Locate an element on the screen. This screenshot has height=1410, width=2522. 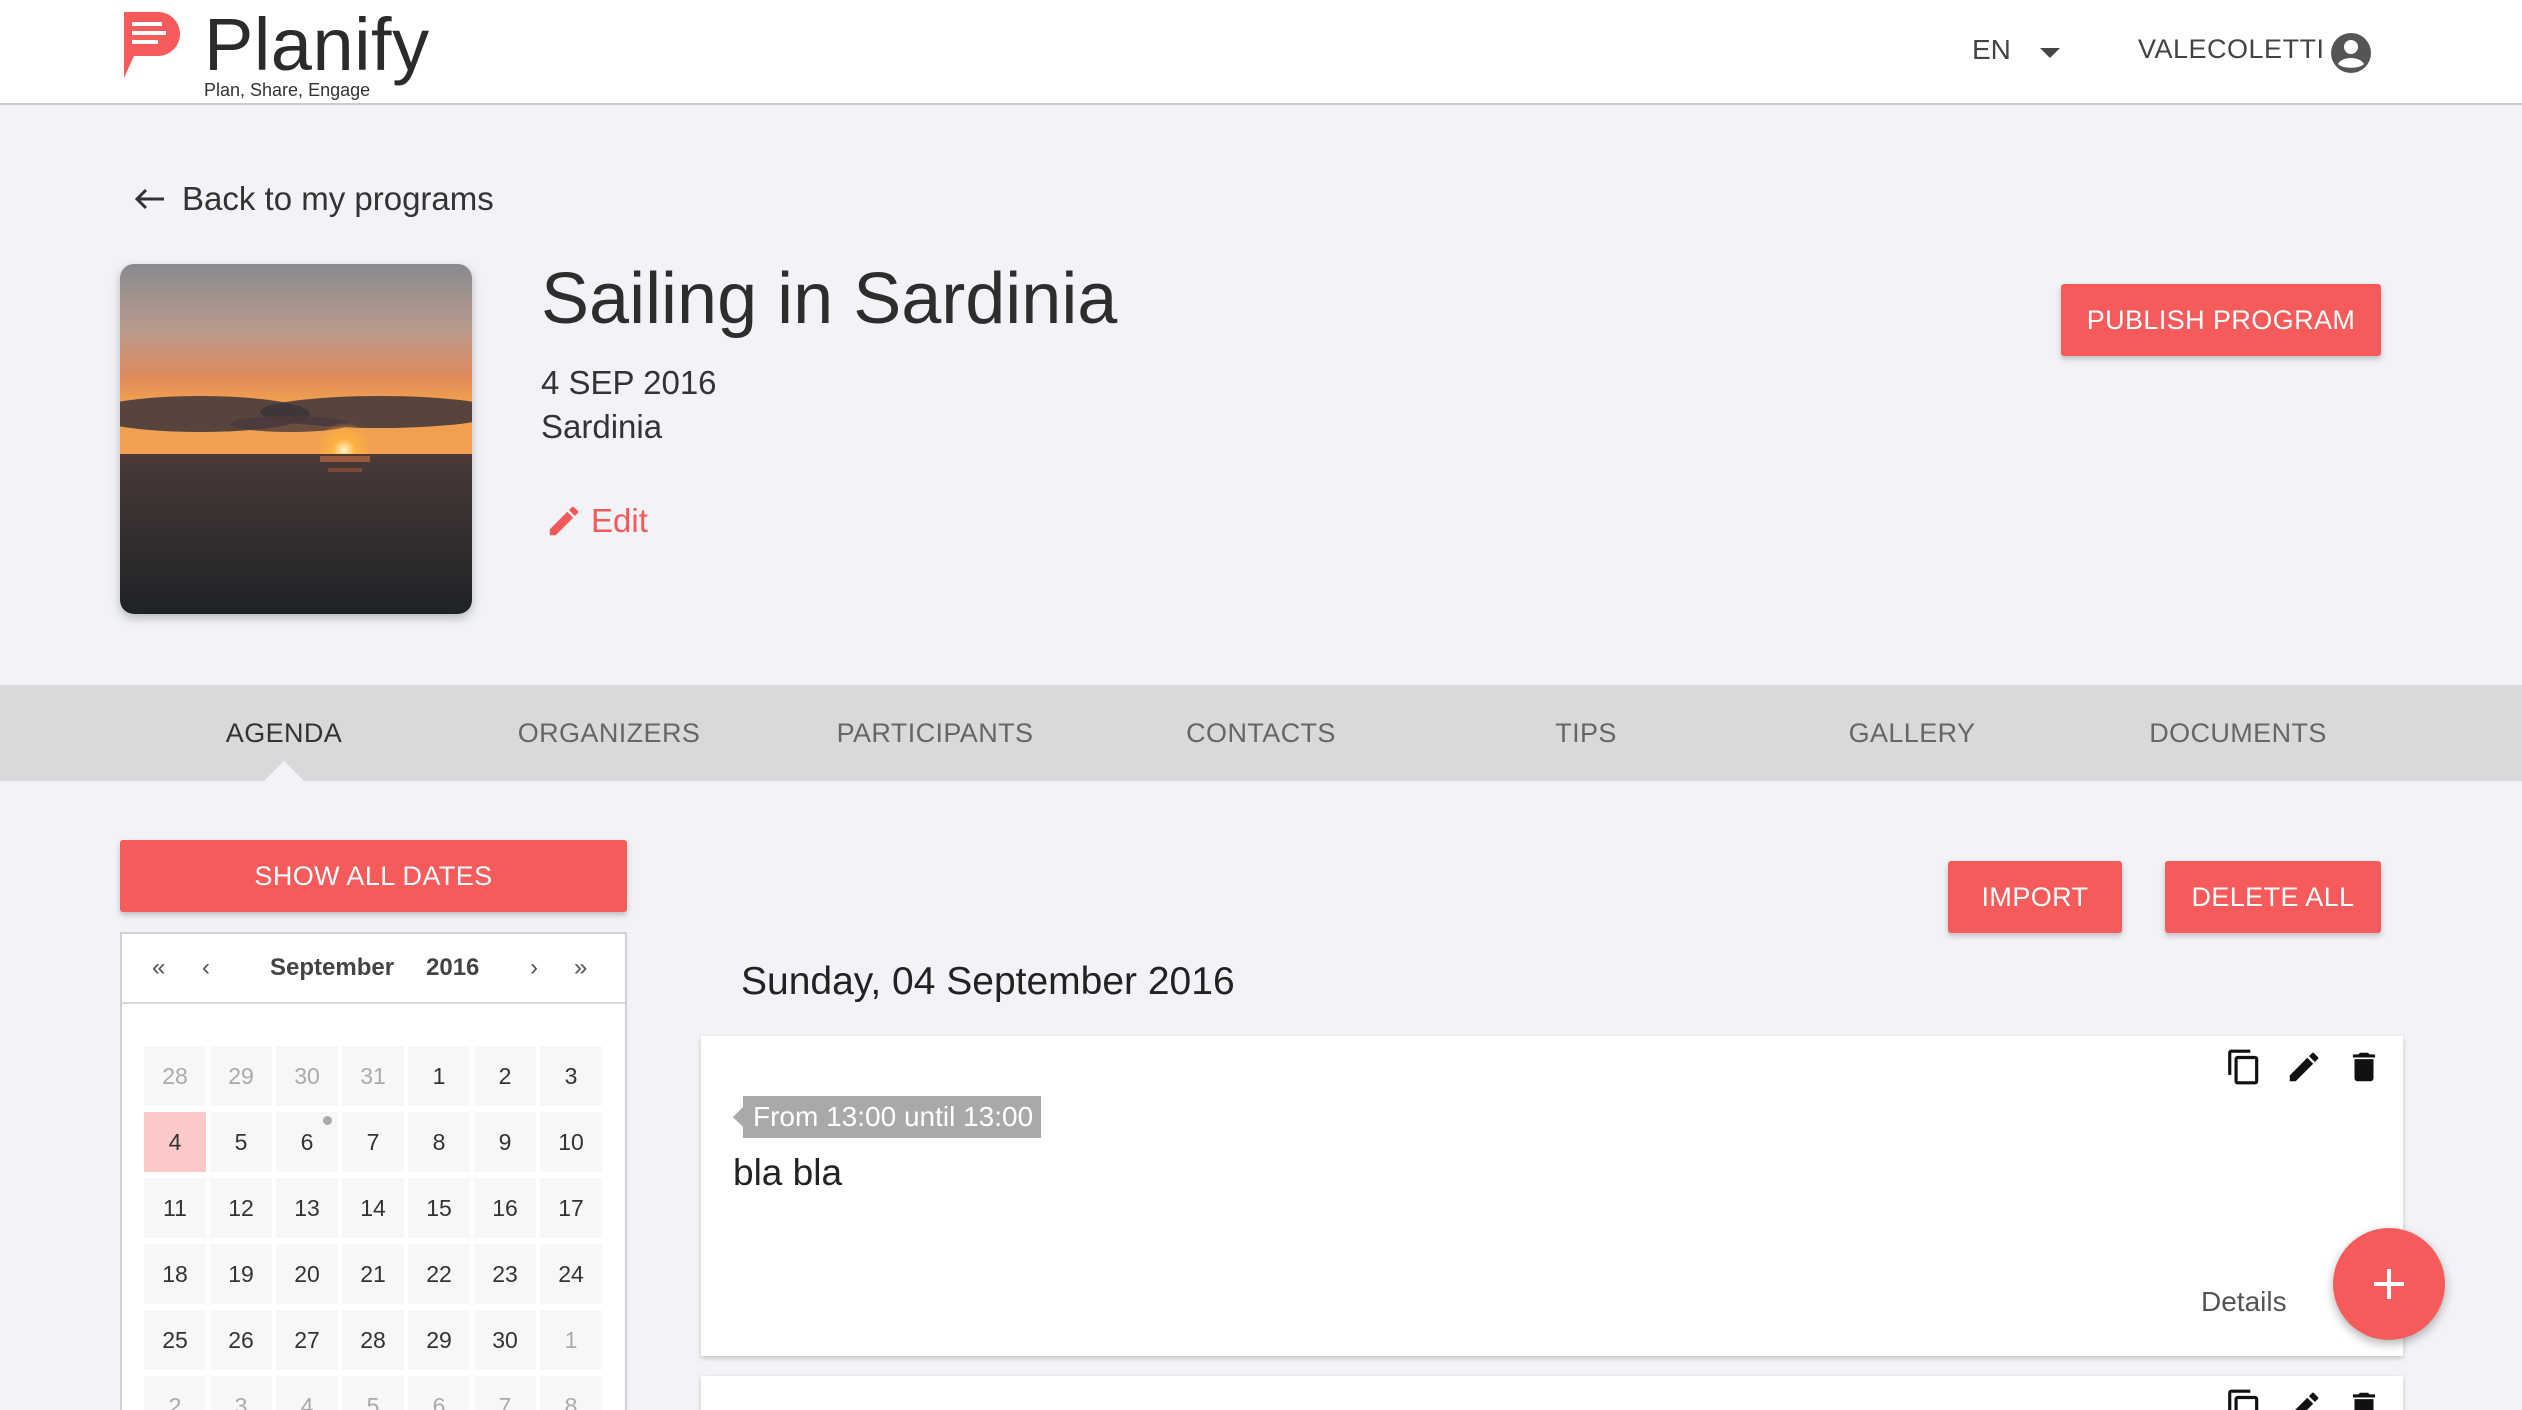
edit-program-link: Edit is located at coordinates (596, 521).